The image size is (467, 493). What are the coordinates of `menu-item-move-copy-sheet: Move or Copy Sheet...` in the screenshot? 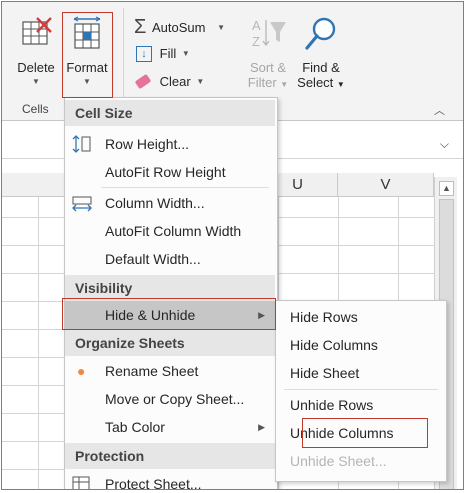 It's located at (170, 399).